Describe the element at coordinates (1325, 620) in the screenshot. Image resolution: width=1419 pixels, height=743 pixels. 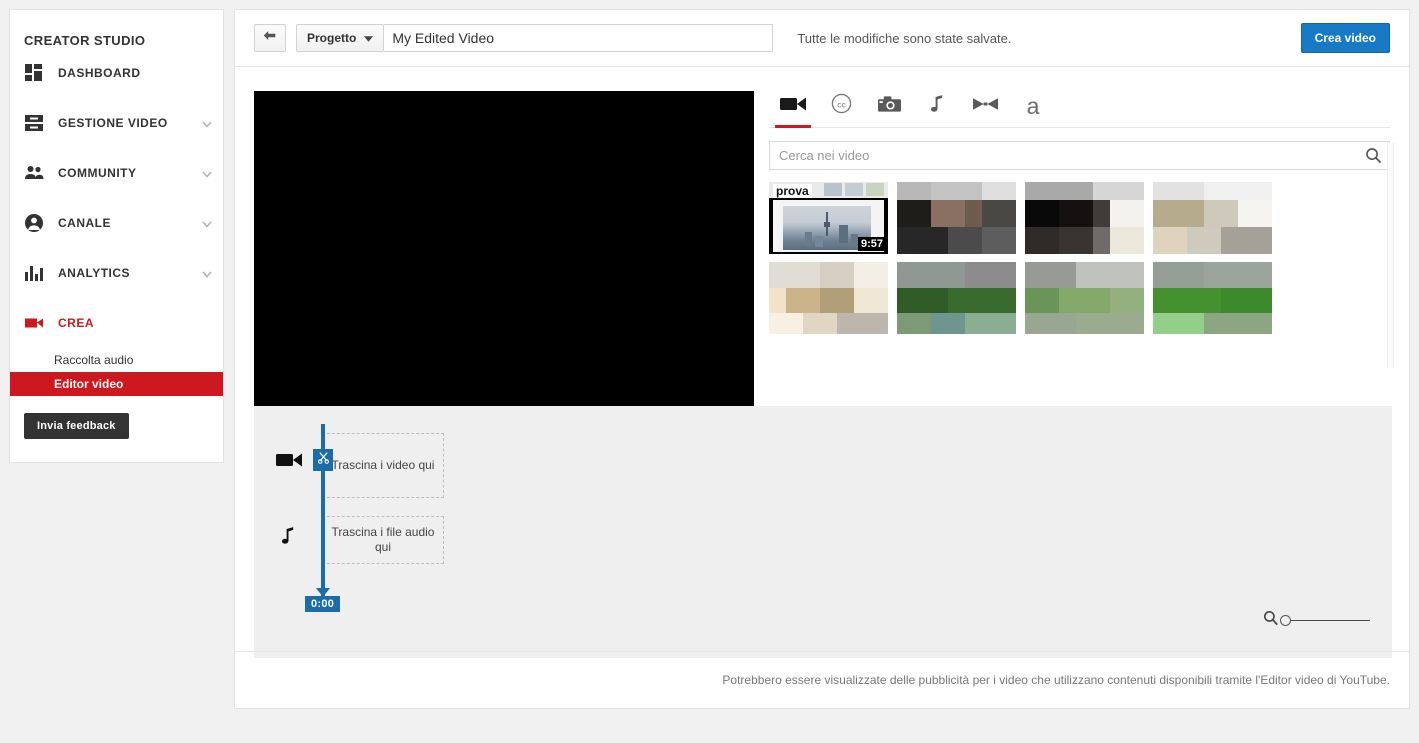
I see `zoom-slider-track` at that location.